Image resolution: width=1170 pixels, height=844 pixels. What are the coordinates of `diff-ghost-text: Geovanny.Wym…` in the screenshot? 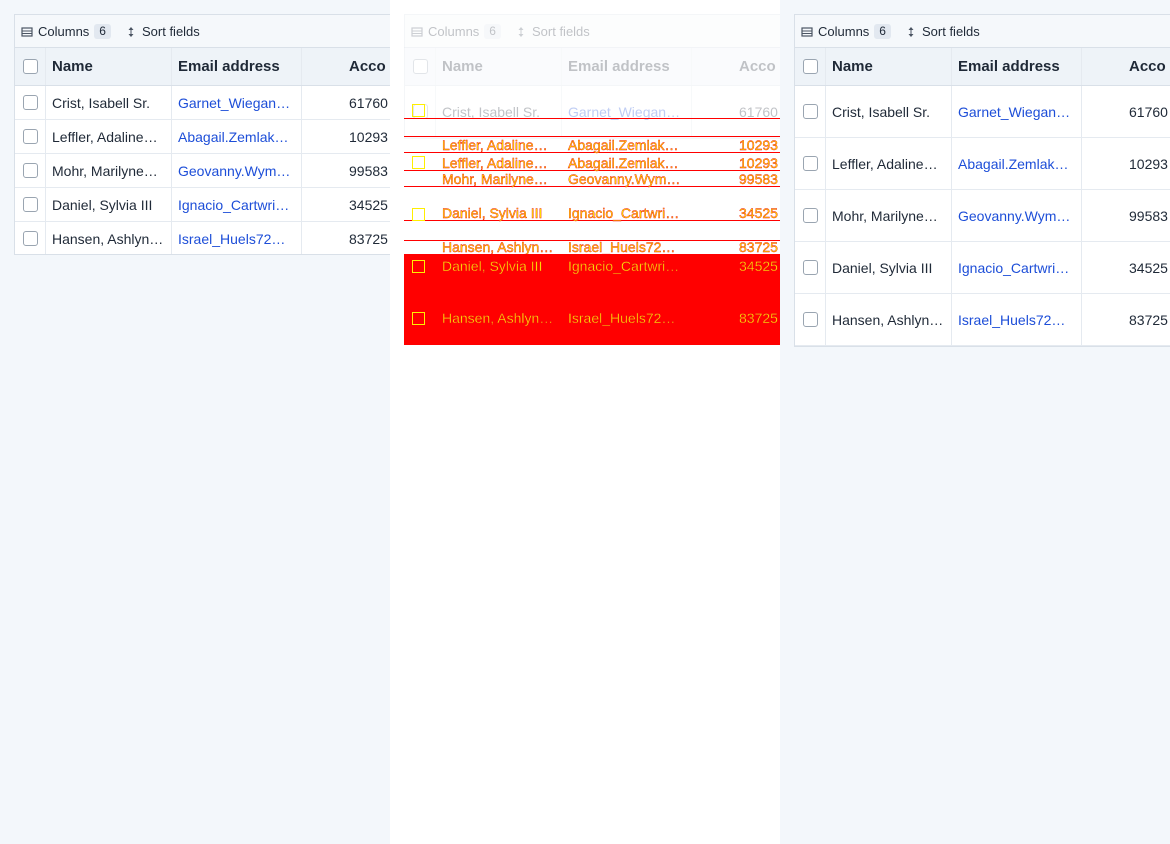 It's located at (624, 179).